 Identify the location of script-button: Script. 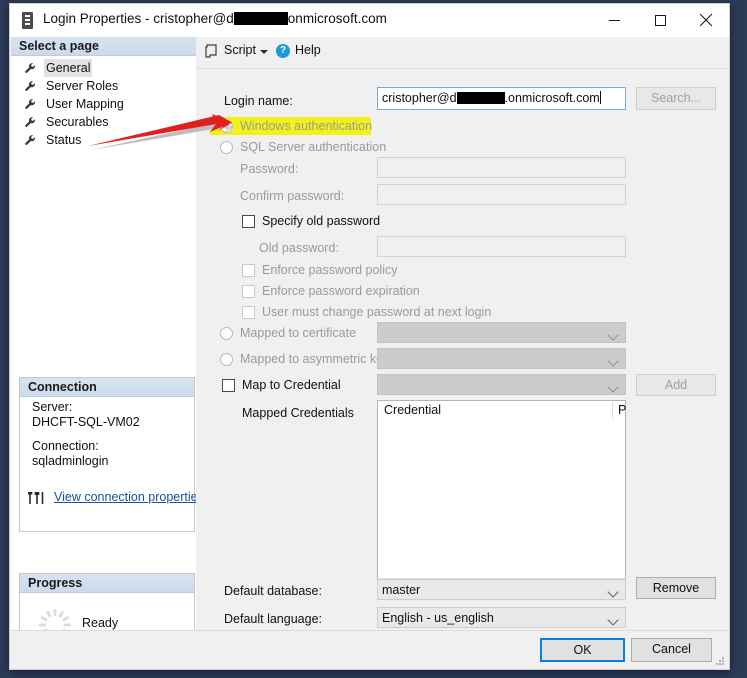
(240, 50).